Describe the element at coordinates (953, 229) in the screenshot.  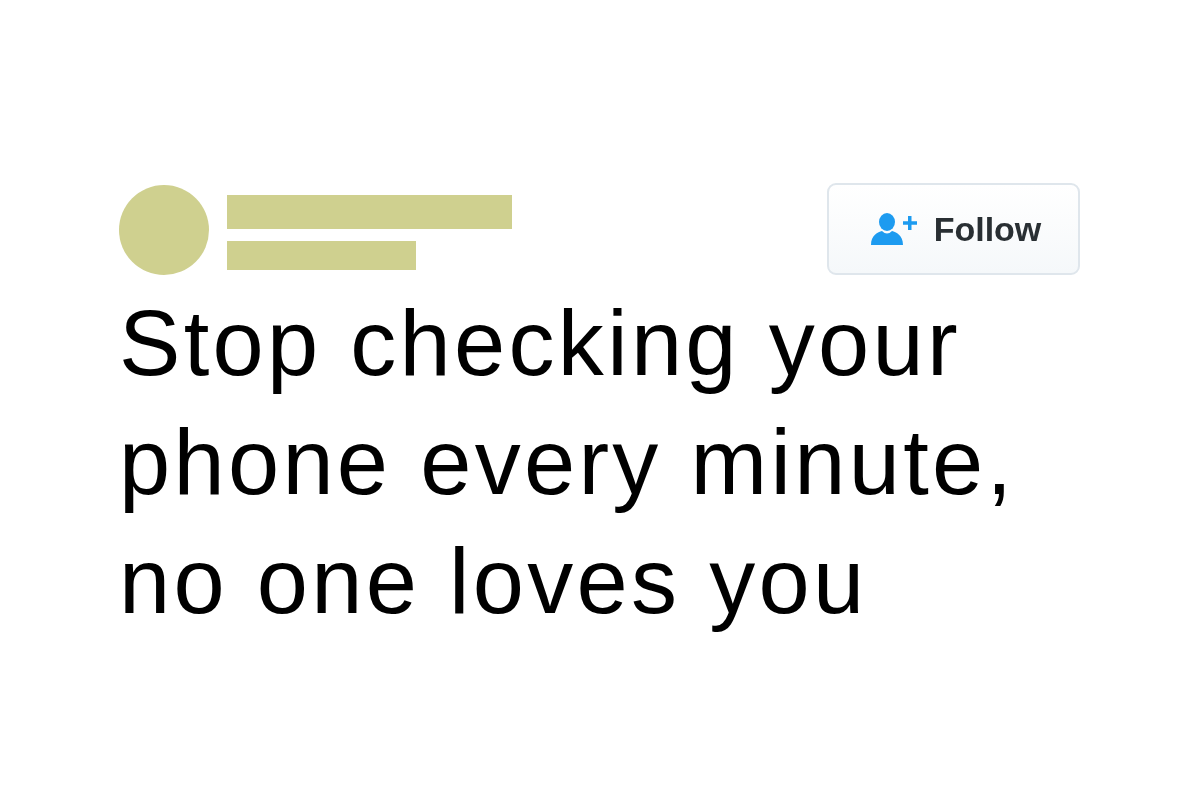
I see `follow-button: Follow` at that location.